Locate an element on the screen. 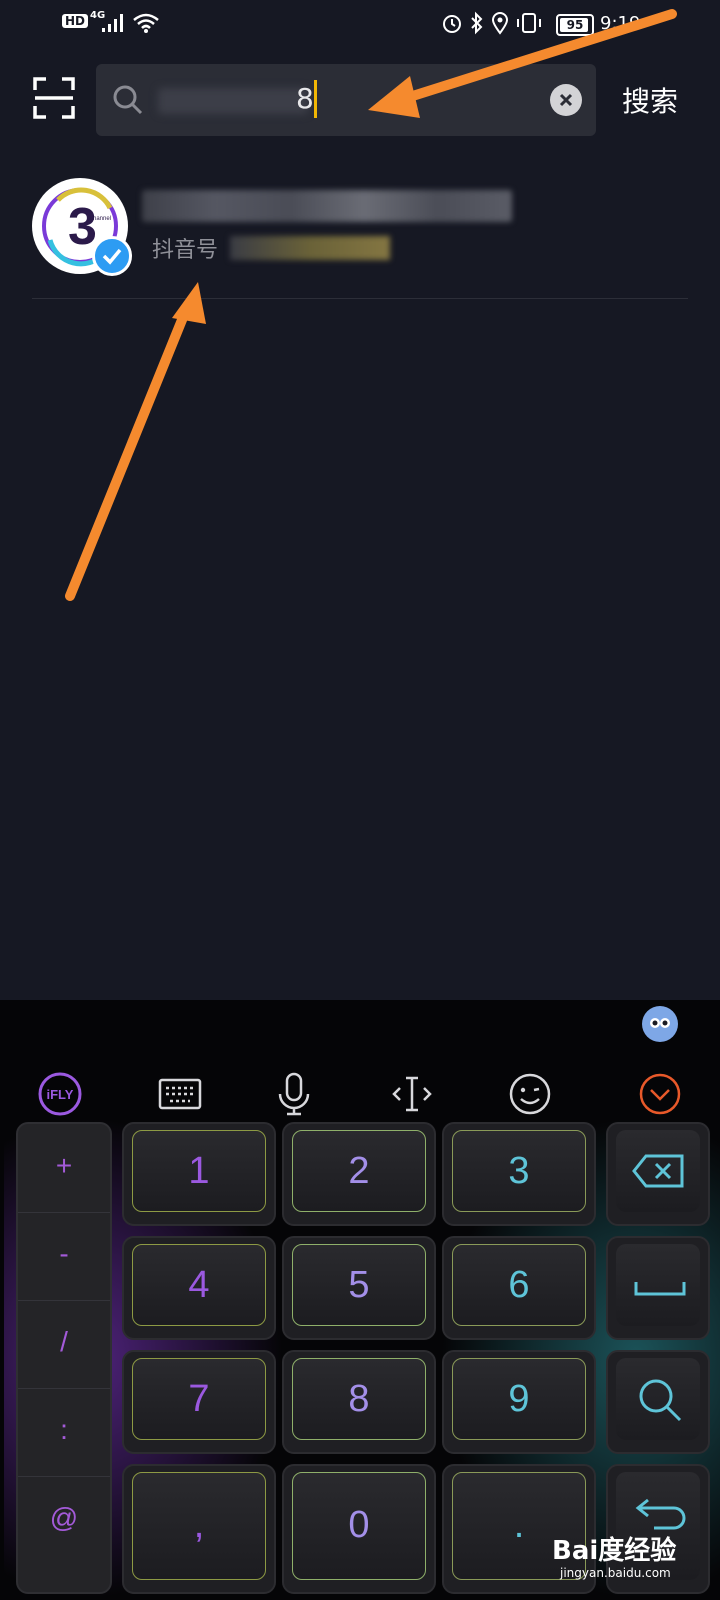  symbol-label: / is located at coordinates (64, 1341).